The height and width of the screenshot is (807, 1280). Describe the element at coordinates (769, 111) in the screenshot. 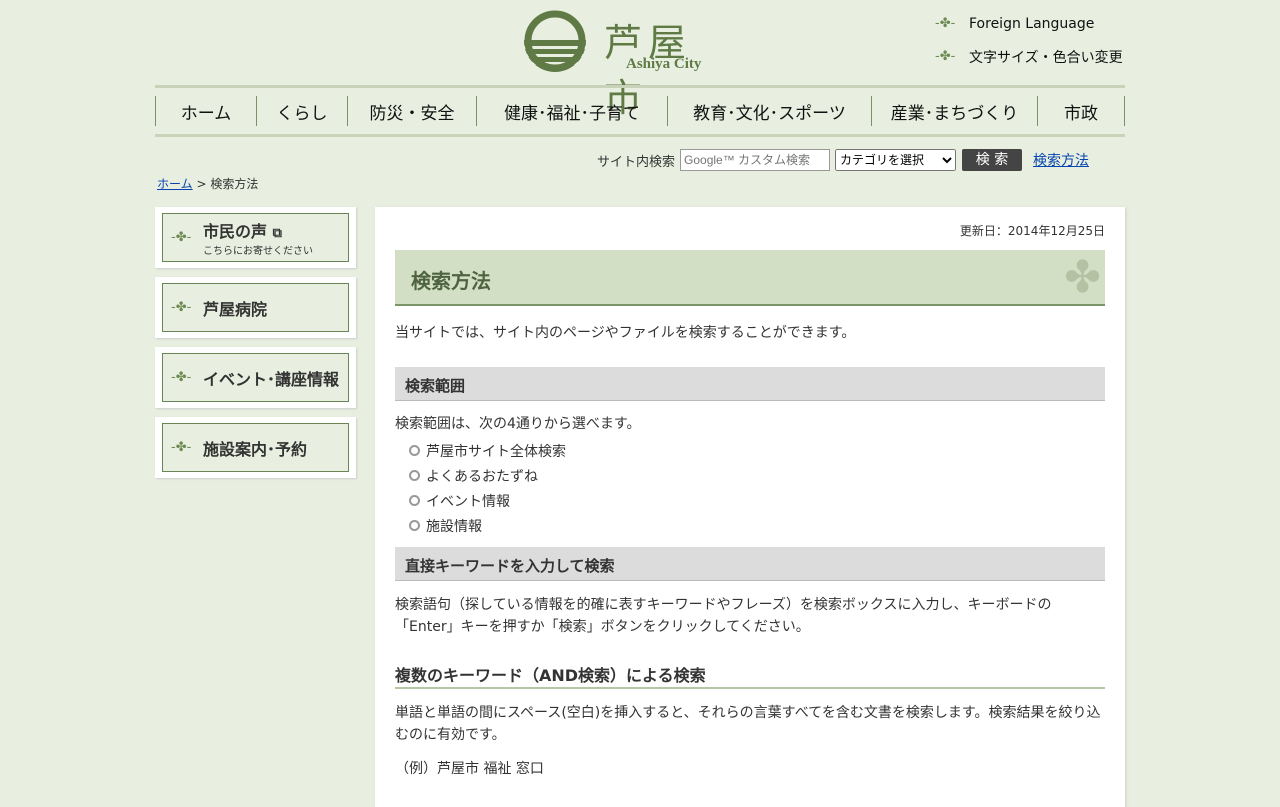

I see `nav-education: 教育･文化･スポーツ` at that location.